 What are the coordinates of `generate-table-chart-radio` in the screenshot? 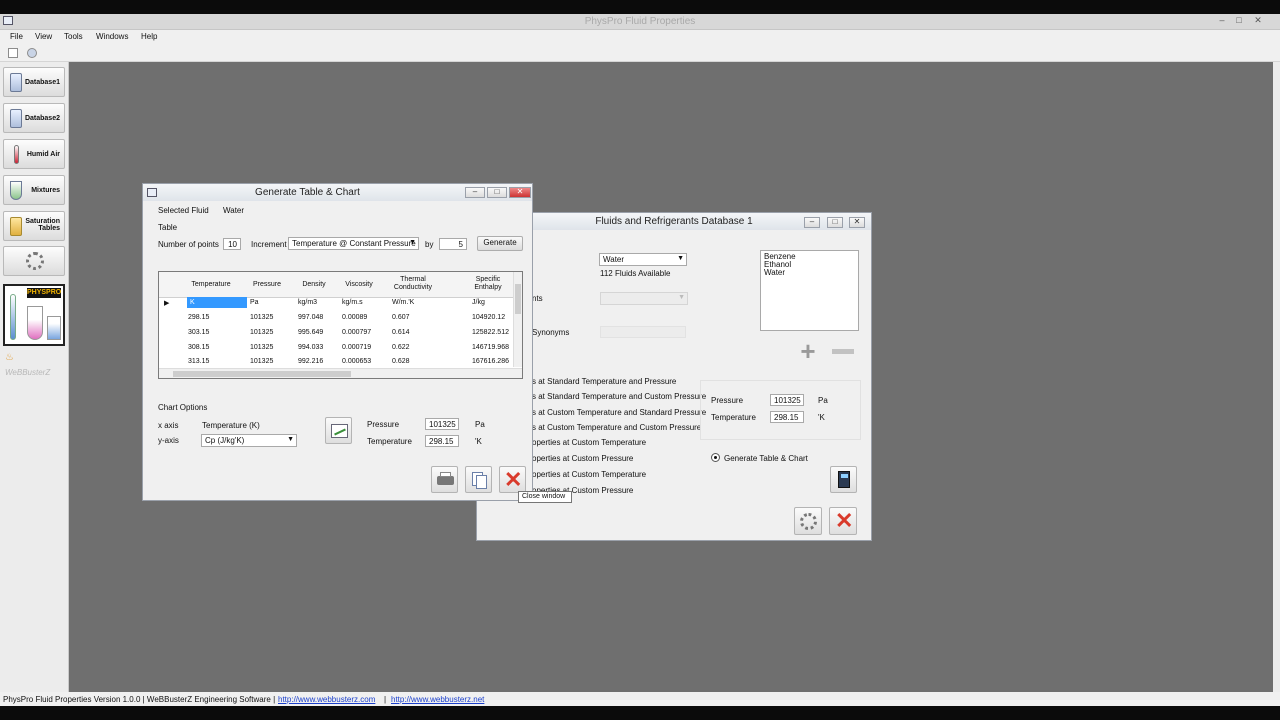 It's located at (715, 457).